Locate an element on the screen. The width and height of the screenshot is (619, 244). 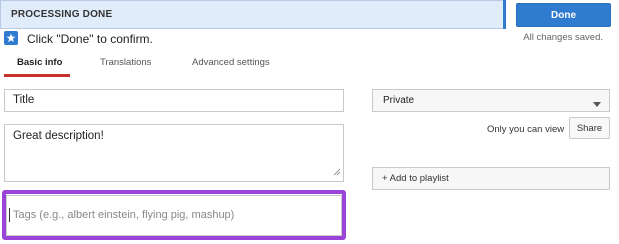
add-to-playlist-button: + Add to playlist is located at coordinates (491, 178).